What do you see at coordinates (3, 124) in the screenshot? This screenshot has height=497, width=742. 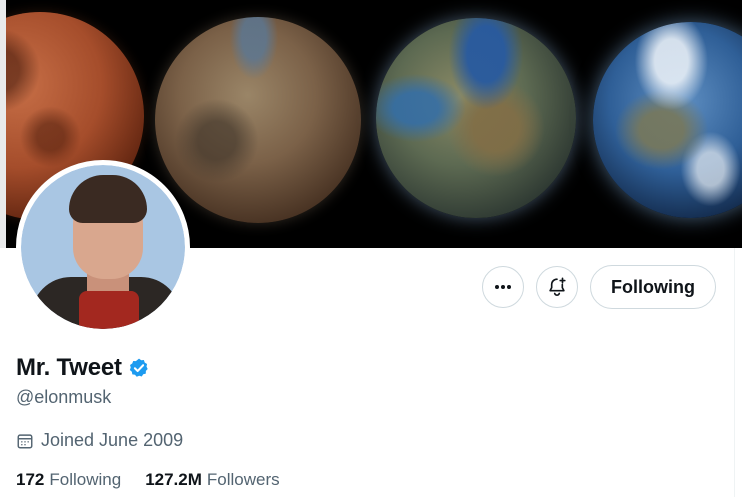 I see `banner-edge` at bounding box center [3, 124].